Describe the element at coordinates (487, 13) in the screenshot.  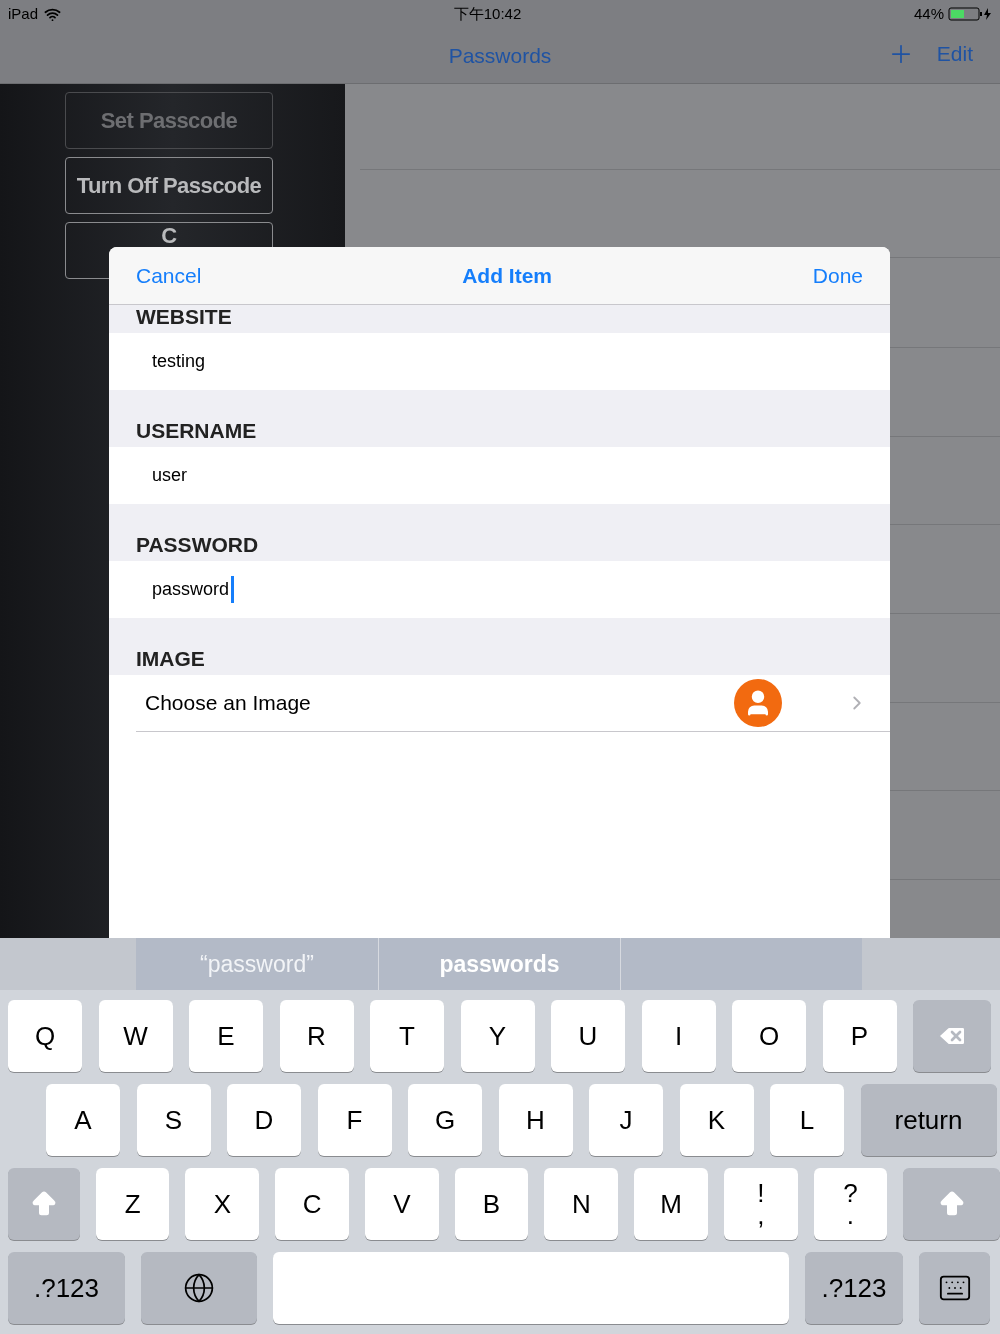
I see `status-time: 下午10:42` at that location.